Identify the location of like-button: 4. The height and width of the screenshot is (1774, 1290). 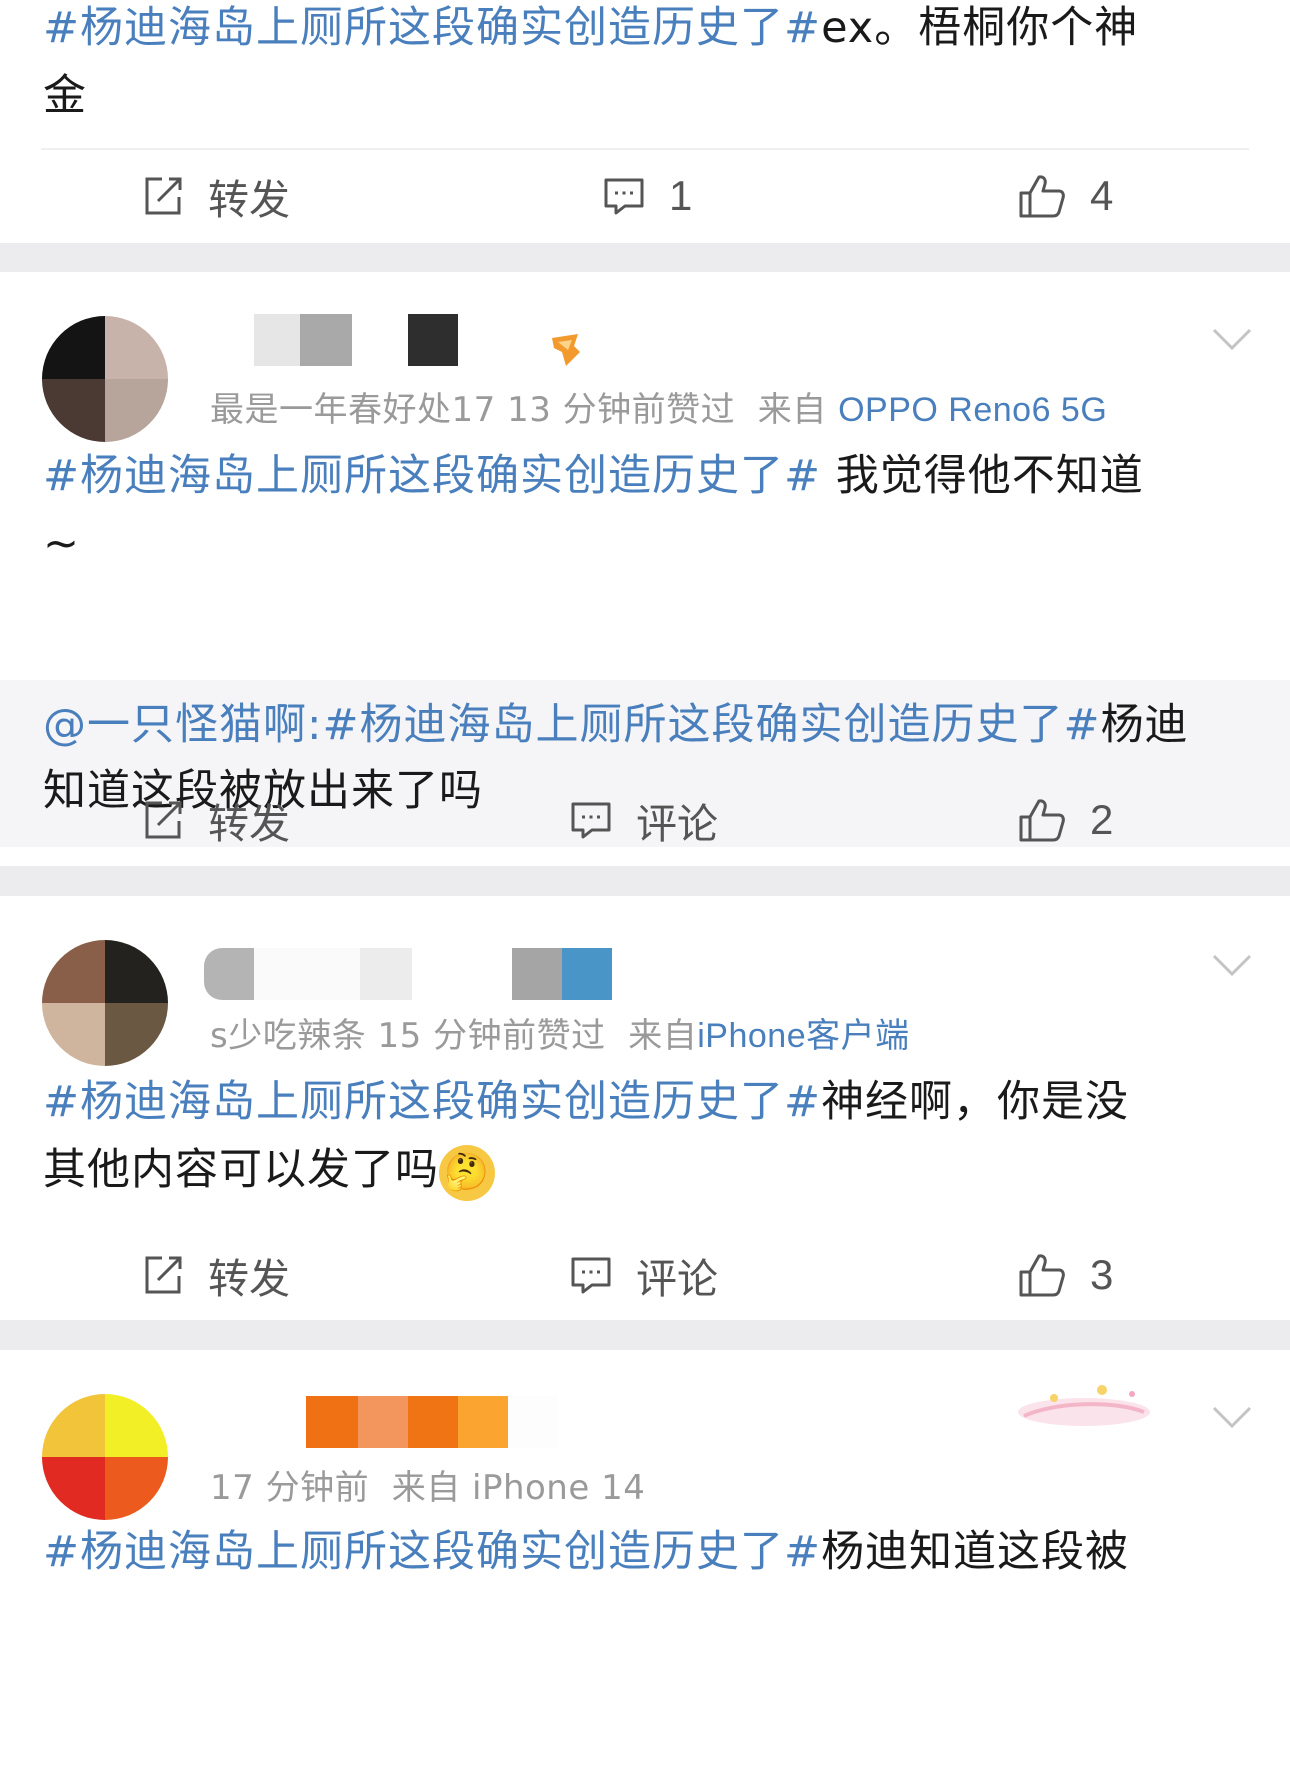
(1065, 196).